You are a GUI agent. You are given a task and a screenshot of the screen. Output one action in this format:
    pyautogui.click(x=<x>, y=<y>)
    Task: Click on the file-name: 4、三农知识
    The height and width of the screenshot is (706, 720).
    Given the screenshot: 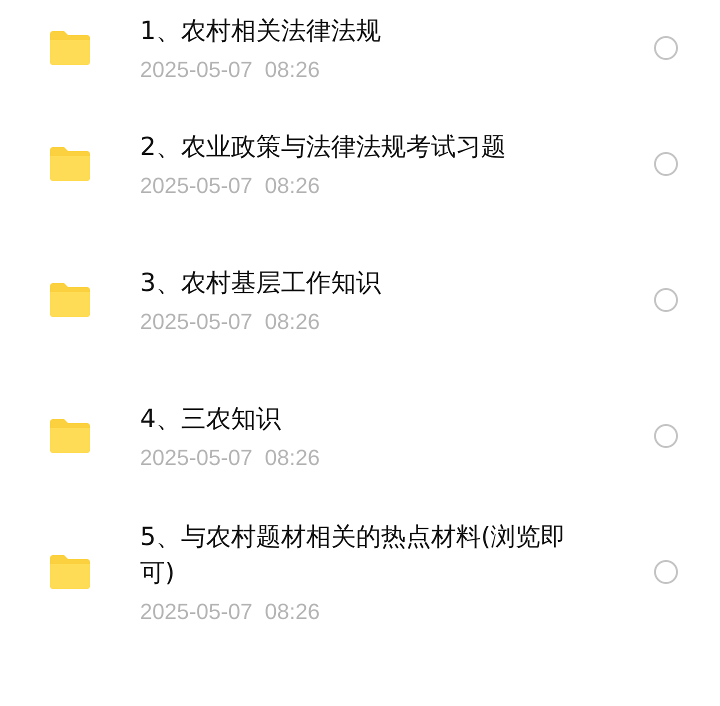 What is the action you would take?
    pyautogui.click(x=370, y=419)
    